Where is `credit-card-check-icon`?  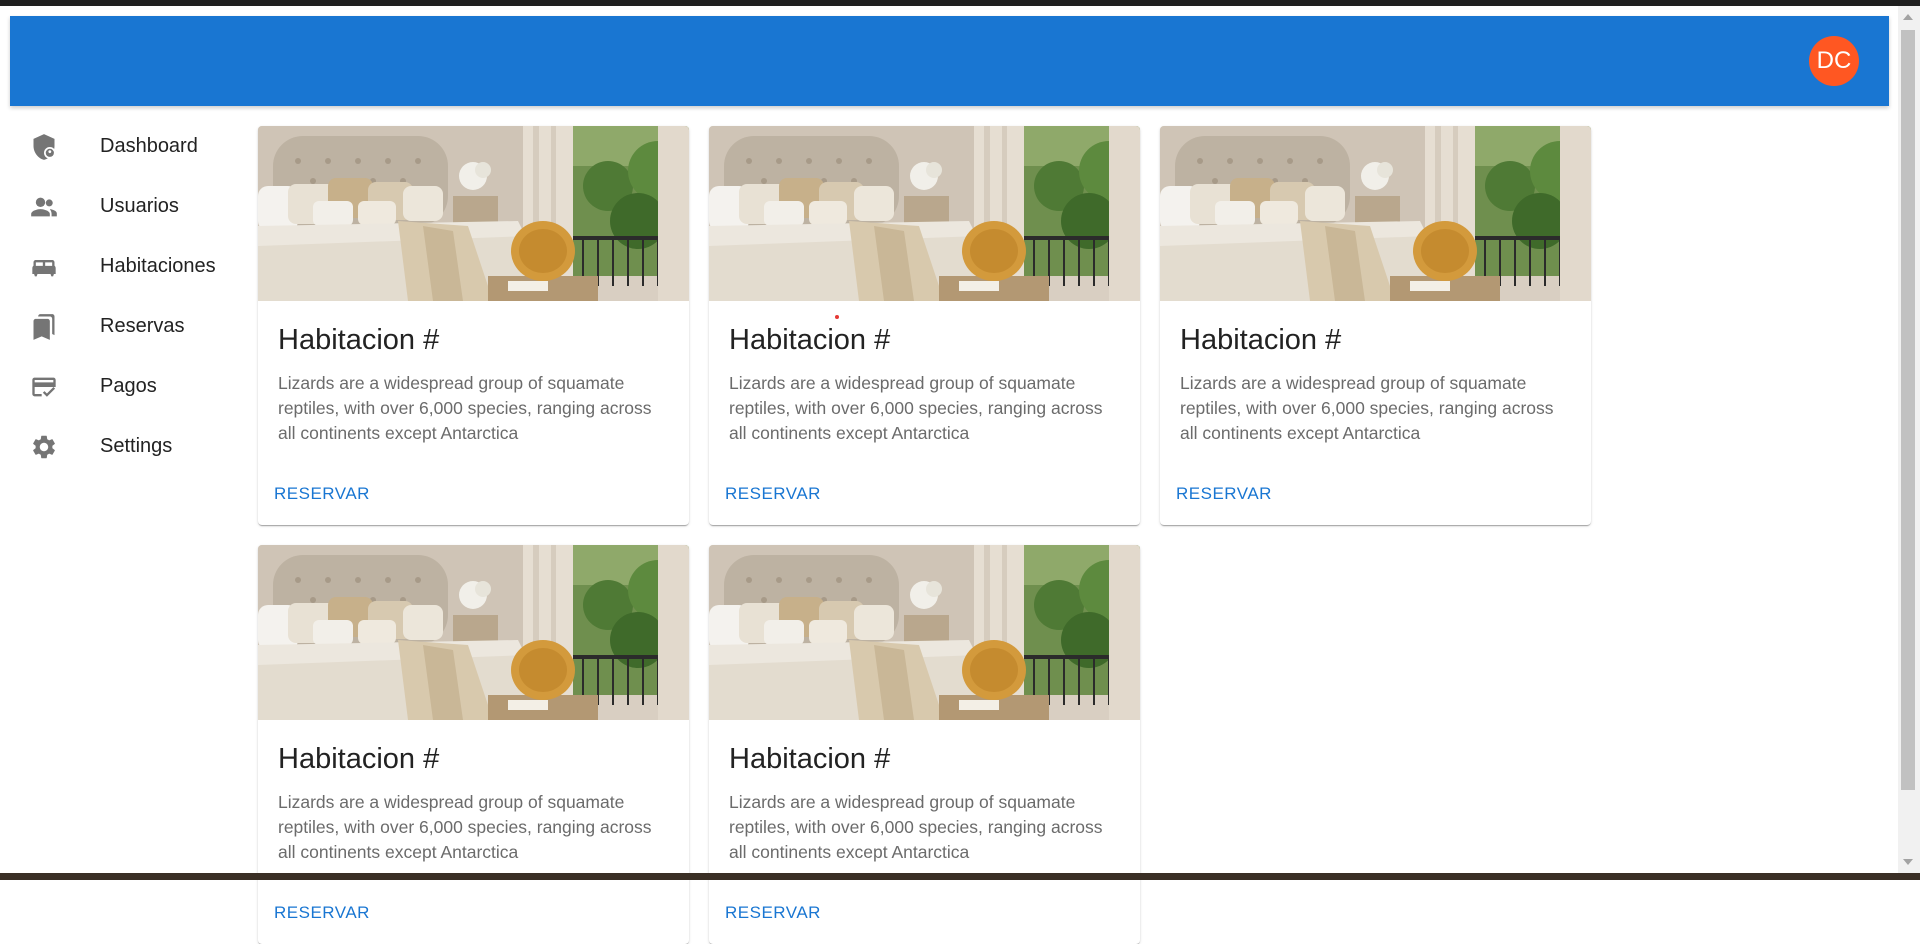
credit-card-check-icon is located at coordinates (44, 387).